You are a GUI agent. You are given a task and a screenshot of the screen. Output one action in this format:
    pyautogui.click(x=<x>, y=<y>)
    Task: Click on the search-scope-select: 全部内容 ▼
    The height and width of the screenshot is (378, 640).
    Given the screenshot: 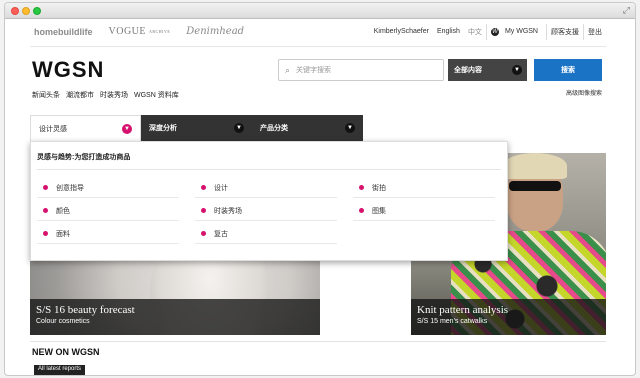 What is the action you would take?
    pyautogui.click(x=487, y=70)
    